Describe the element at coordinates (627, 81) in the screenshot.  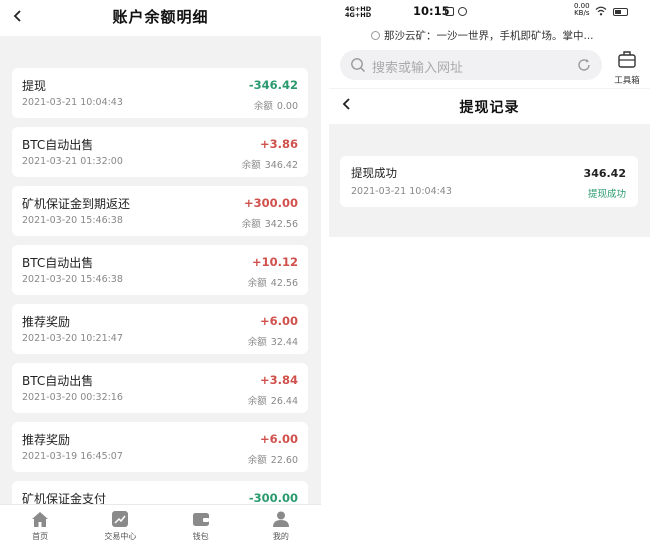
I see `toolbox-label: 工具箱` at that location.